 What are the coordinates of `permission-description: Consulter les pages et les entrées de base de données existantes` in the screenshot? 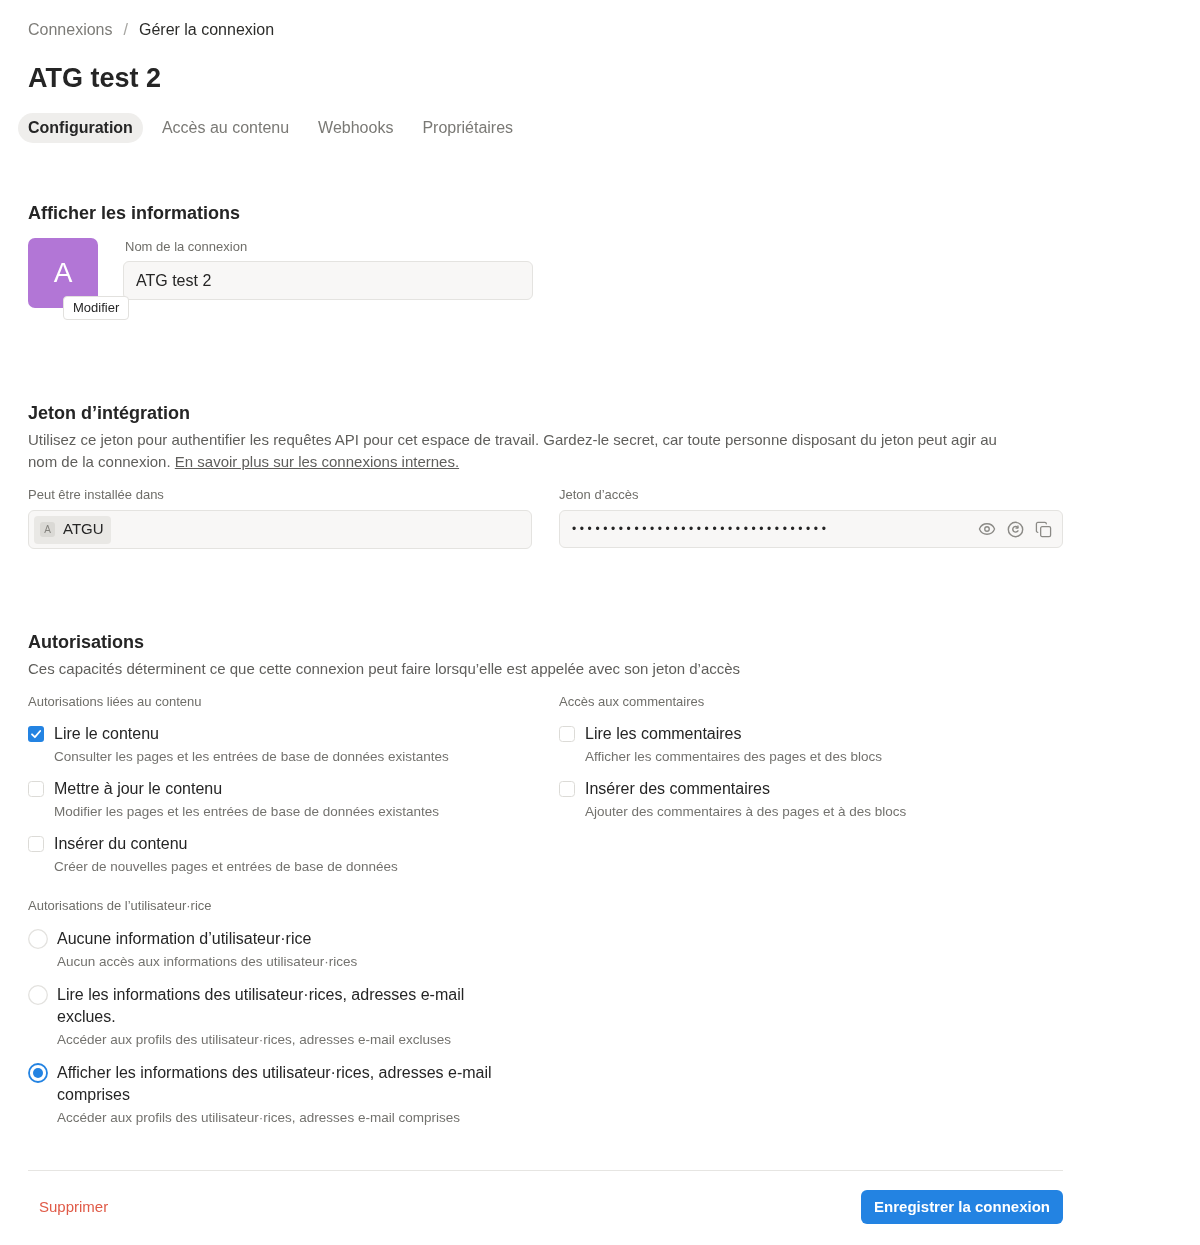 It's located at (251, 757).